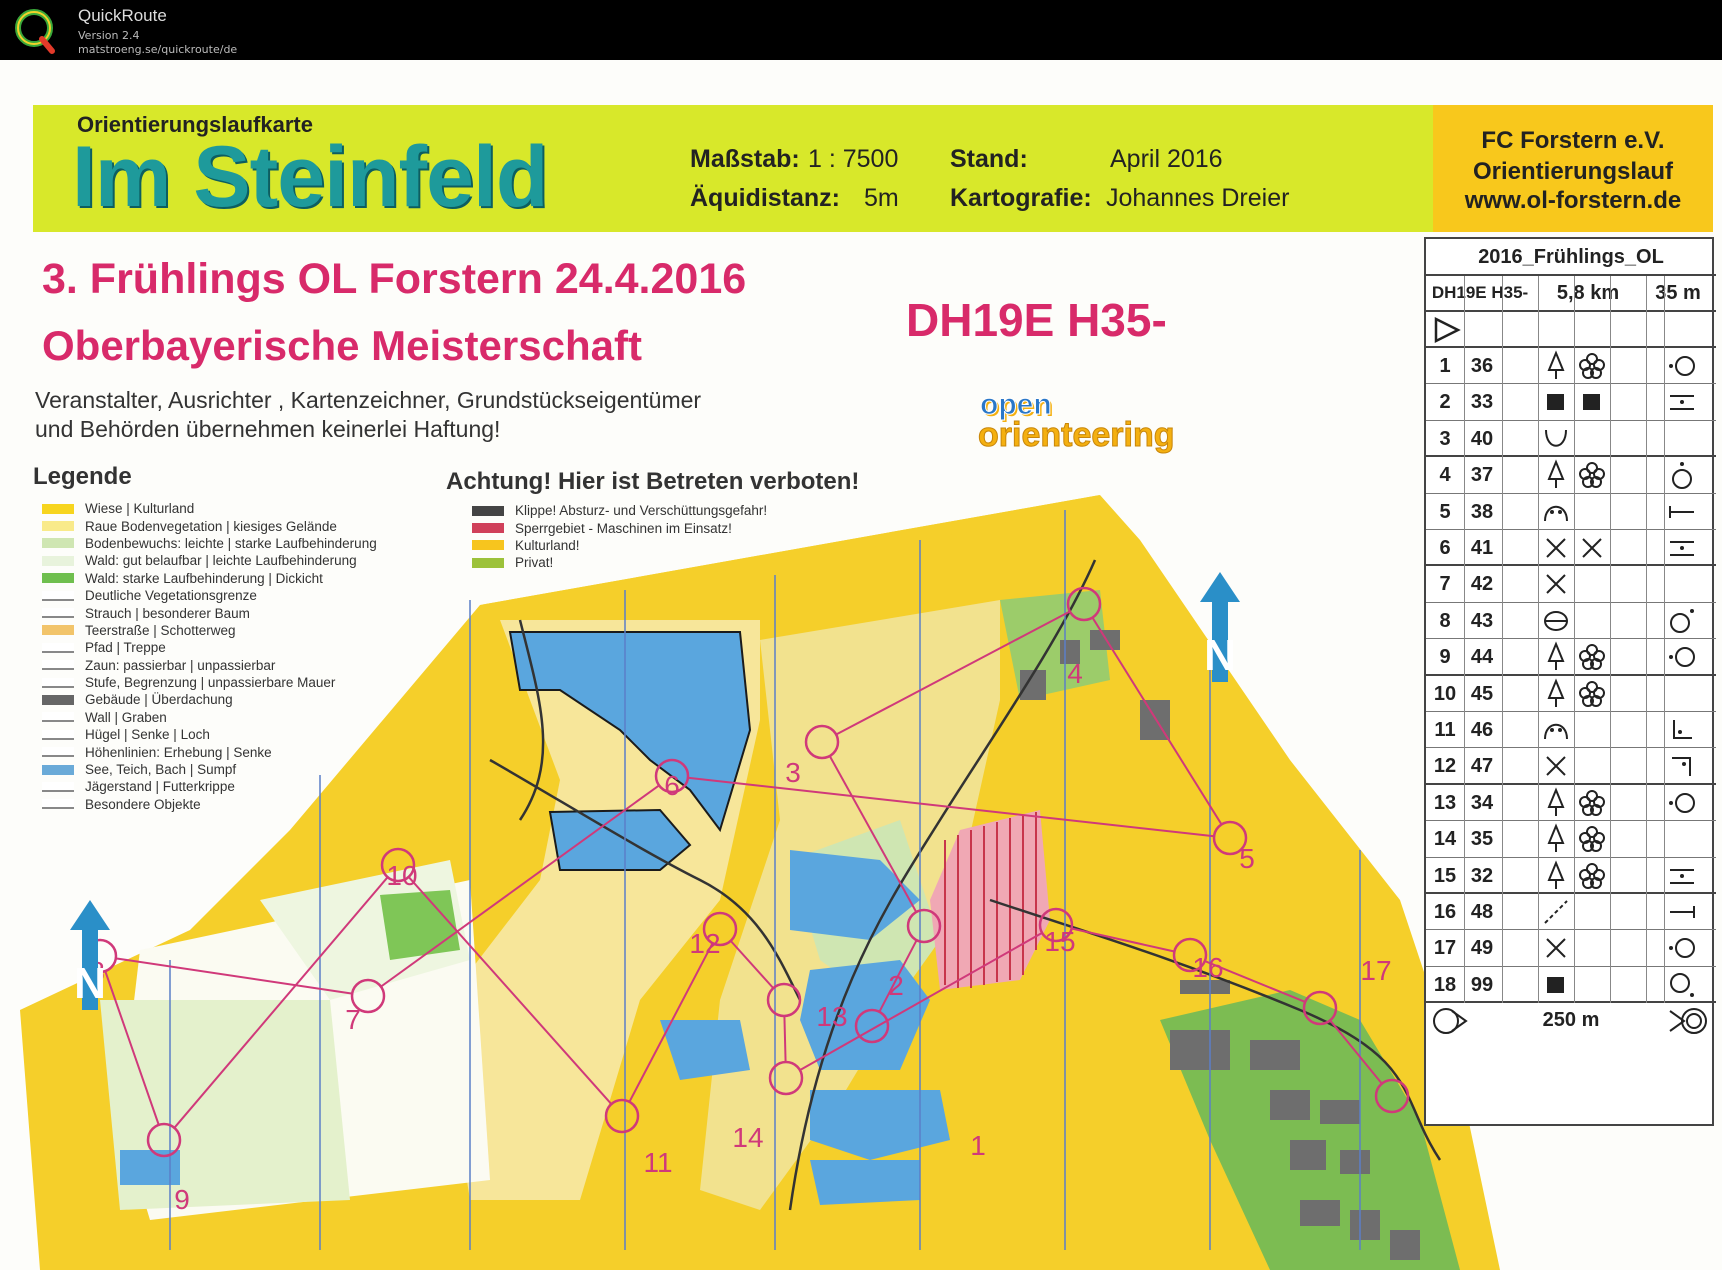  What do you see at coordinates (126, 717) in the screenshot?
I see `legend-label: Wall | Graben` at bounding box center [126, 717].